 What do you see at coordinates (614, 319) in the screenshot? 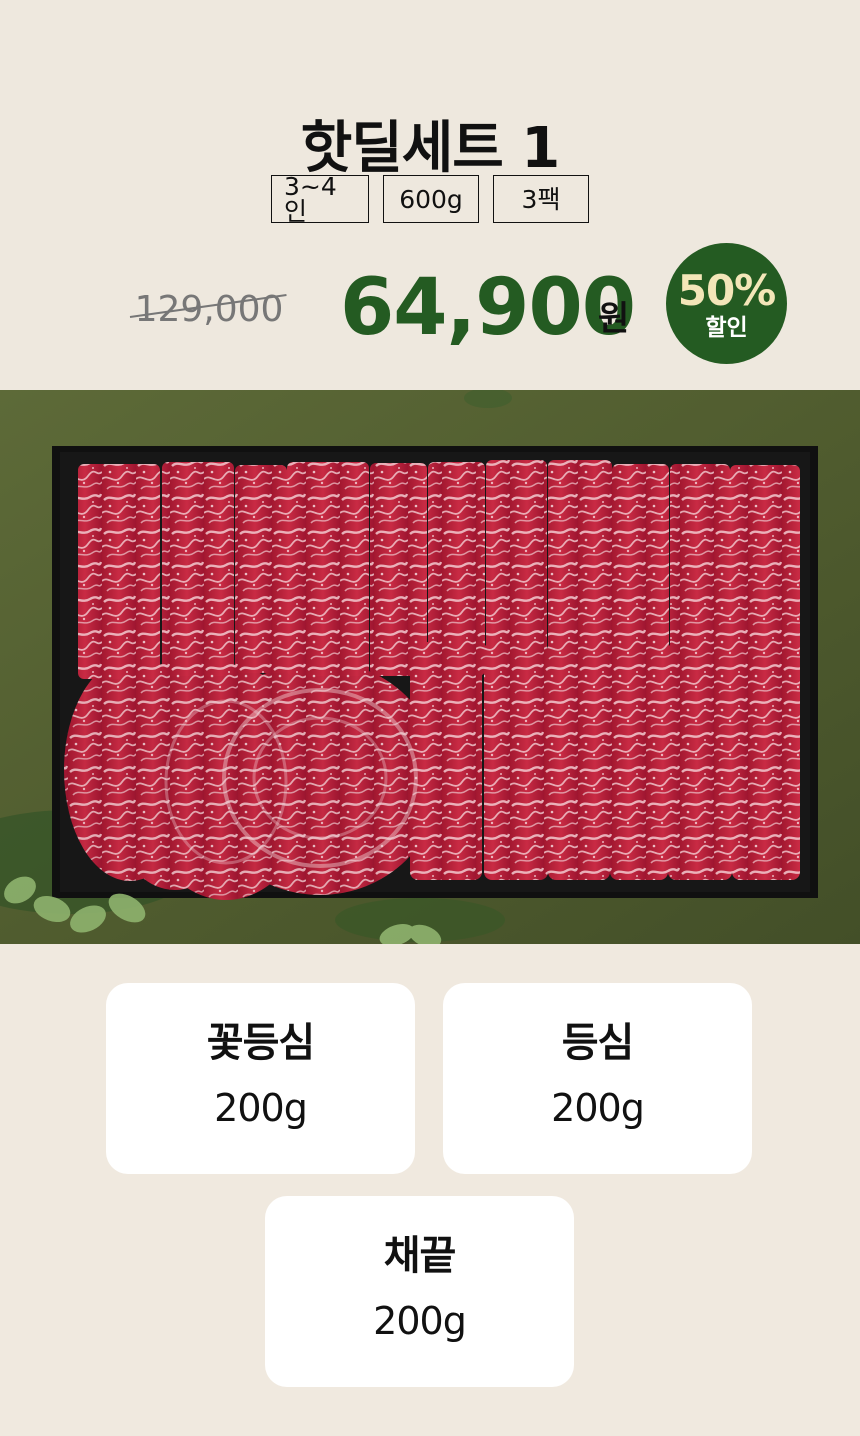
I see `price-currency: 원` at bounding box center [614, 319].